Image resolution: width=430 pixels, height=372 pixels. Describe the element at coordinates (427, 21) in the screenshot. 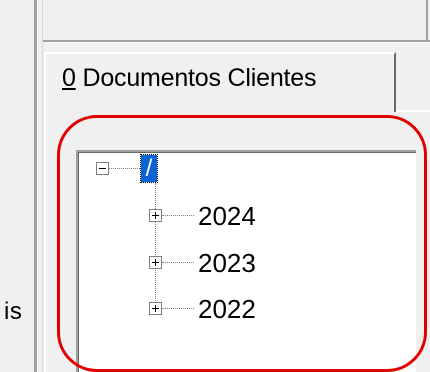

I see `top-panel-right-edge` at that location.